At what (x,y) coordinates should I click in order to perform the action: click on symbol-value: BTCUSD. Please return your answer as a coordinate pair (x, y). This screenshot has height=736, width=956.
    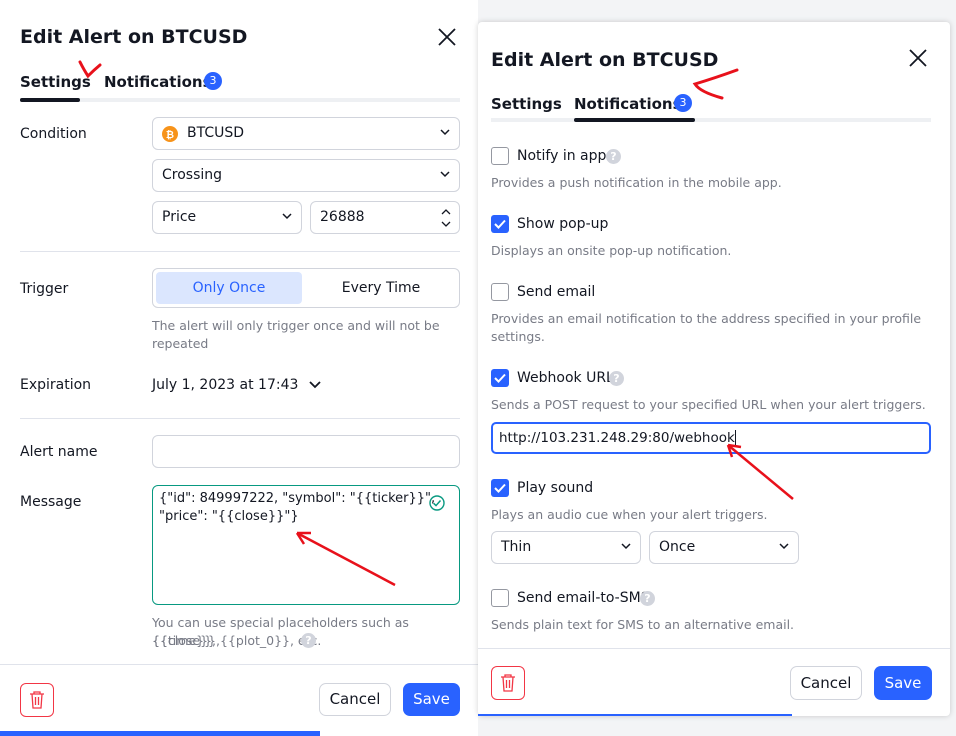
    Looking at the image, I should click on (216, 133).